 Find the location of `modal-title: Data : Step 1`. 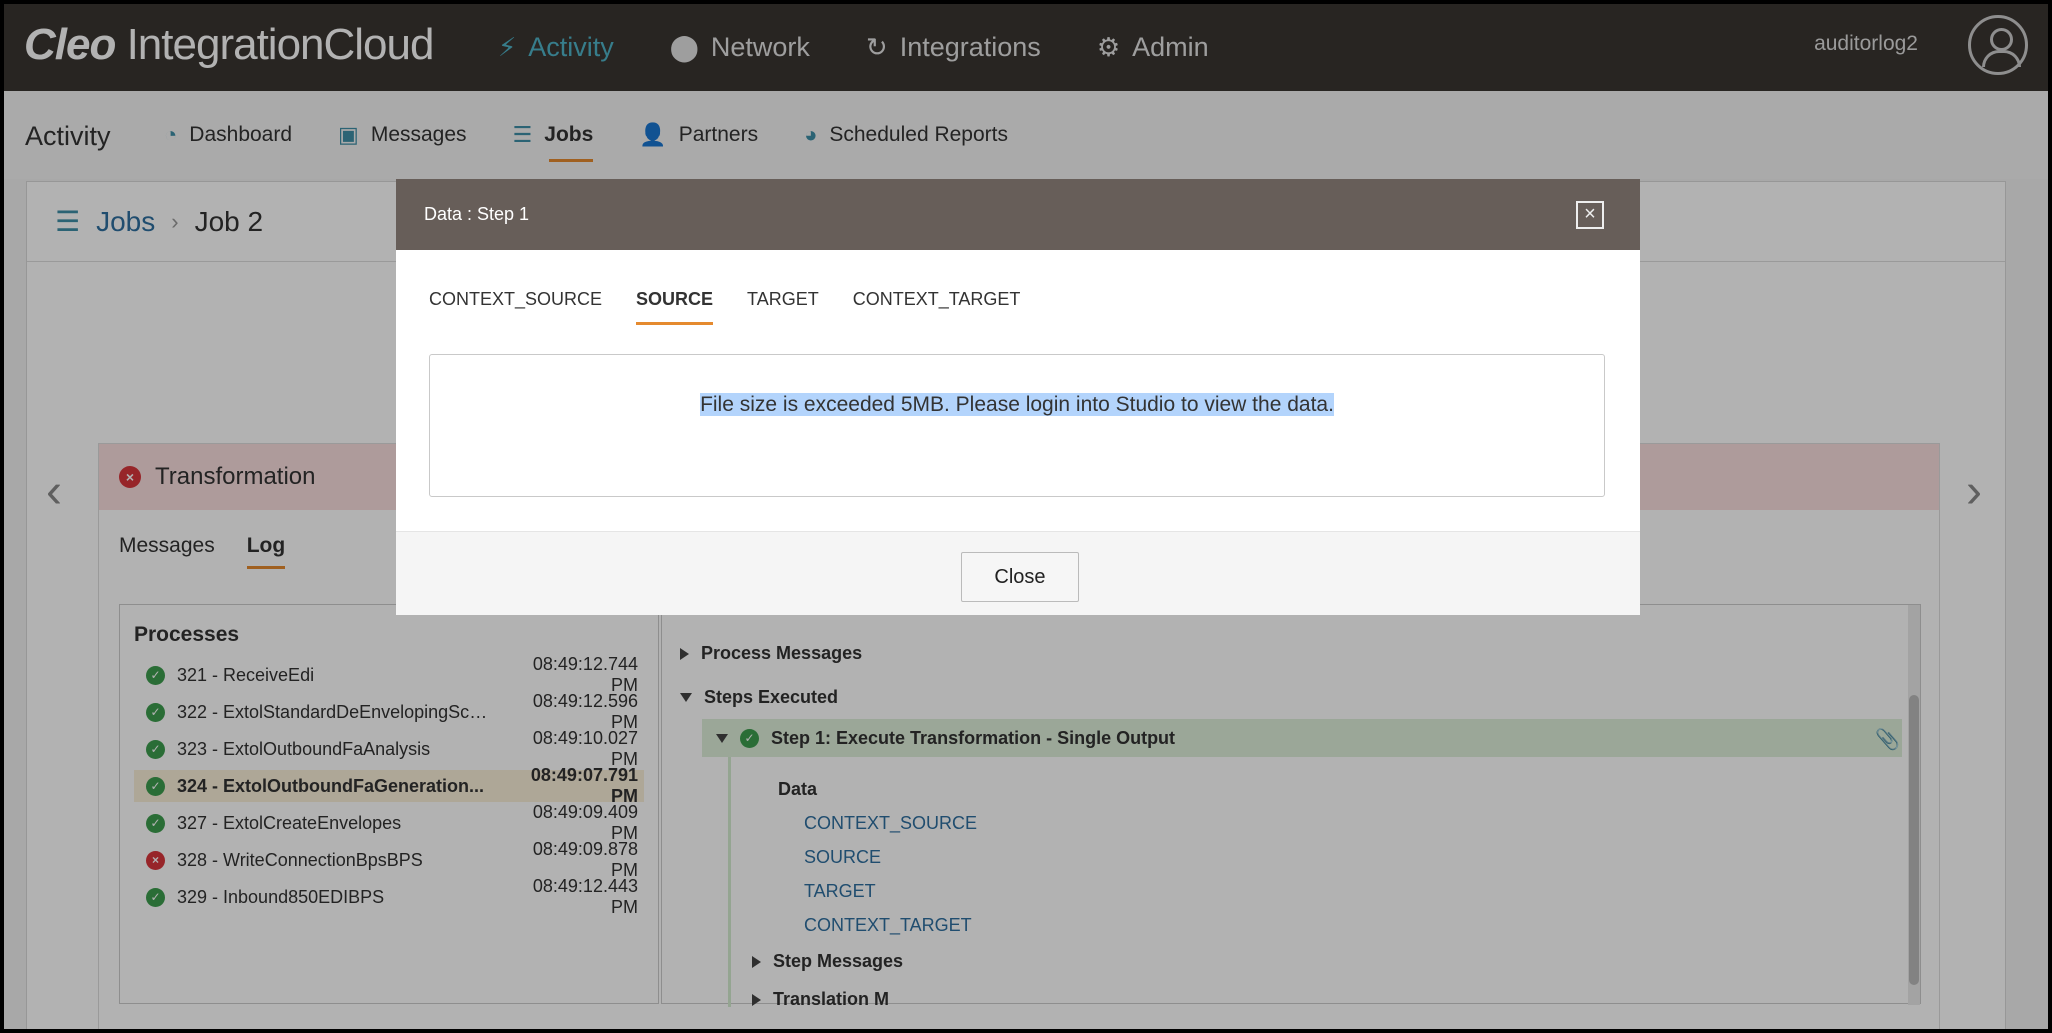

modal-title: Data : Step 1 is located at coordinates (477, 214).